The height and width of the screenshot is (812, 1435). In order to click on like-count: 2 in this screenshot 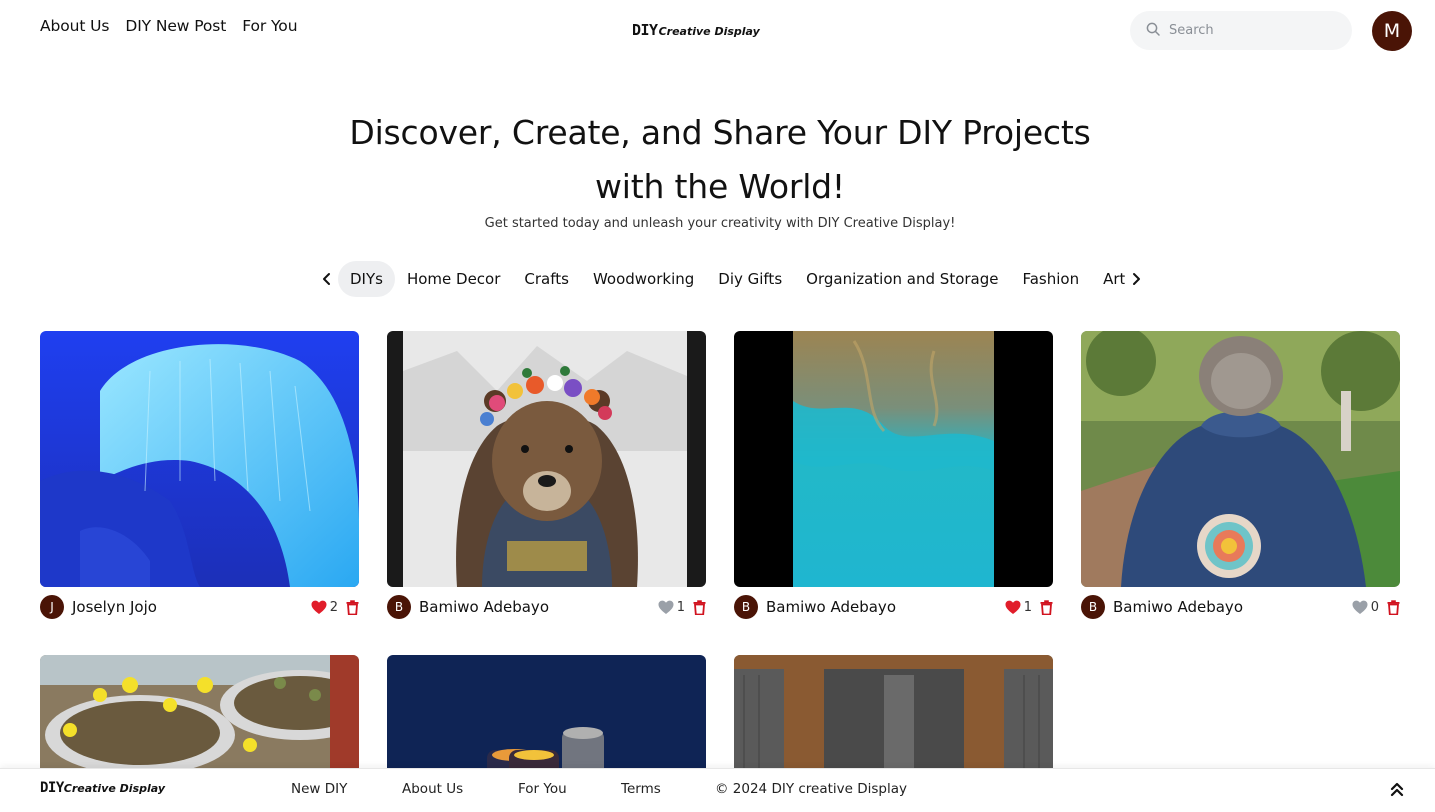, I will do `click(333, 607)`.